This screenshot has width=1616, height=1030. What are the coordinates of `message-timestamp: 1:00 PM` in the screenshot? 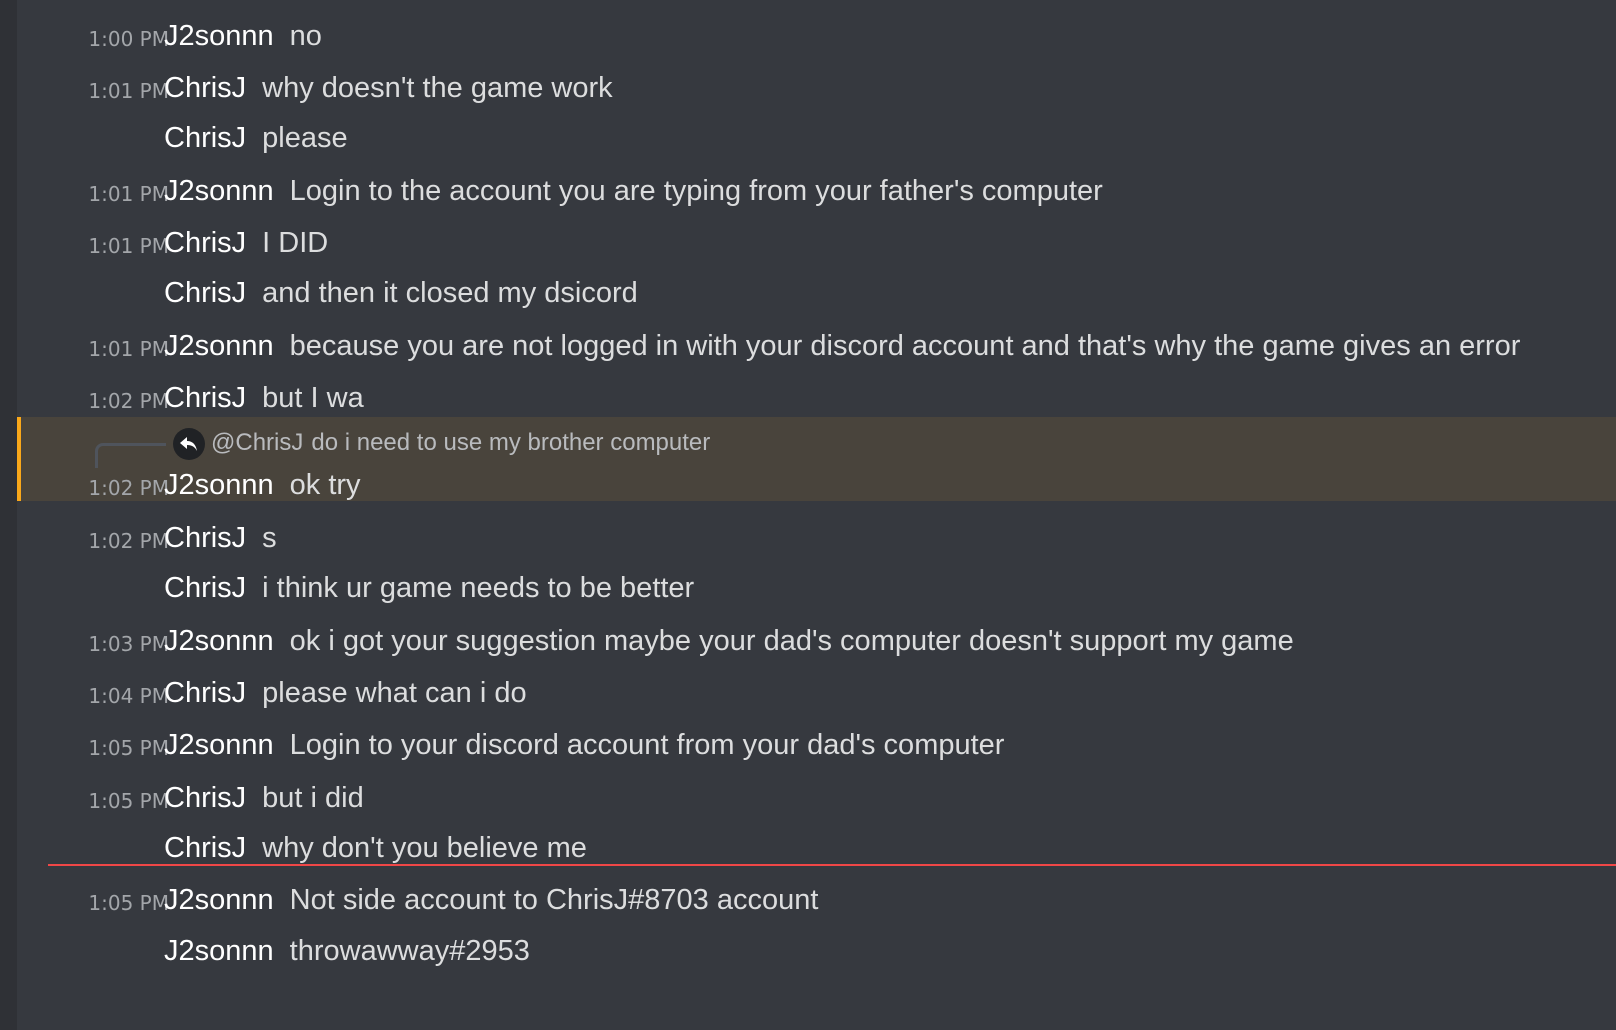 It's located at (128, 39).